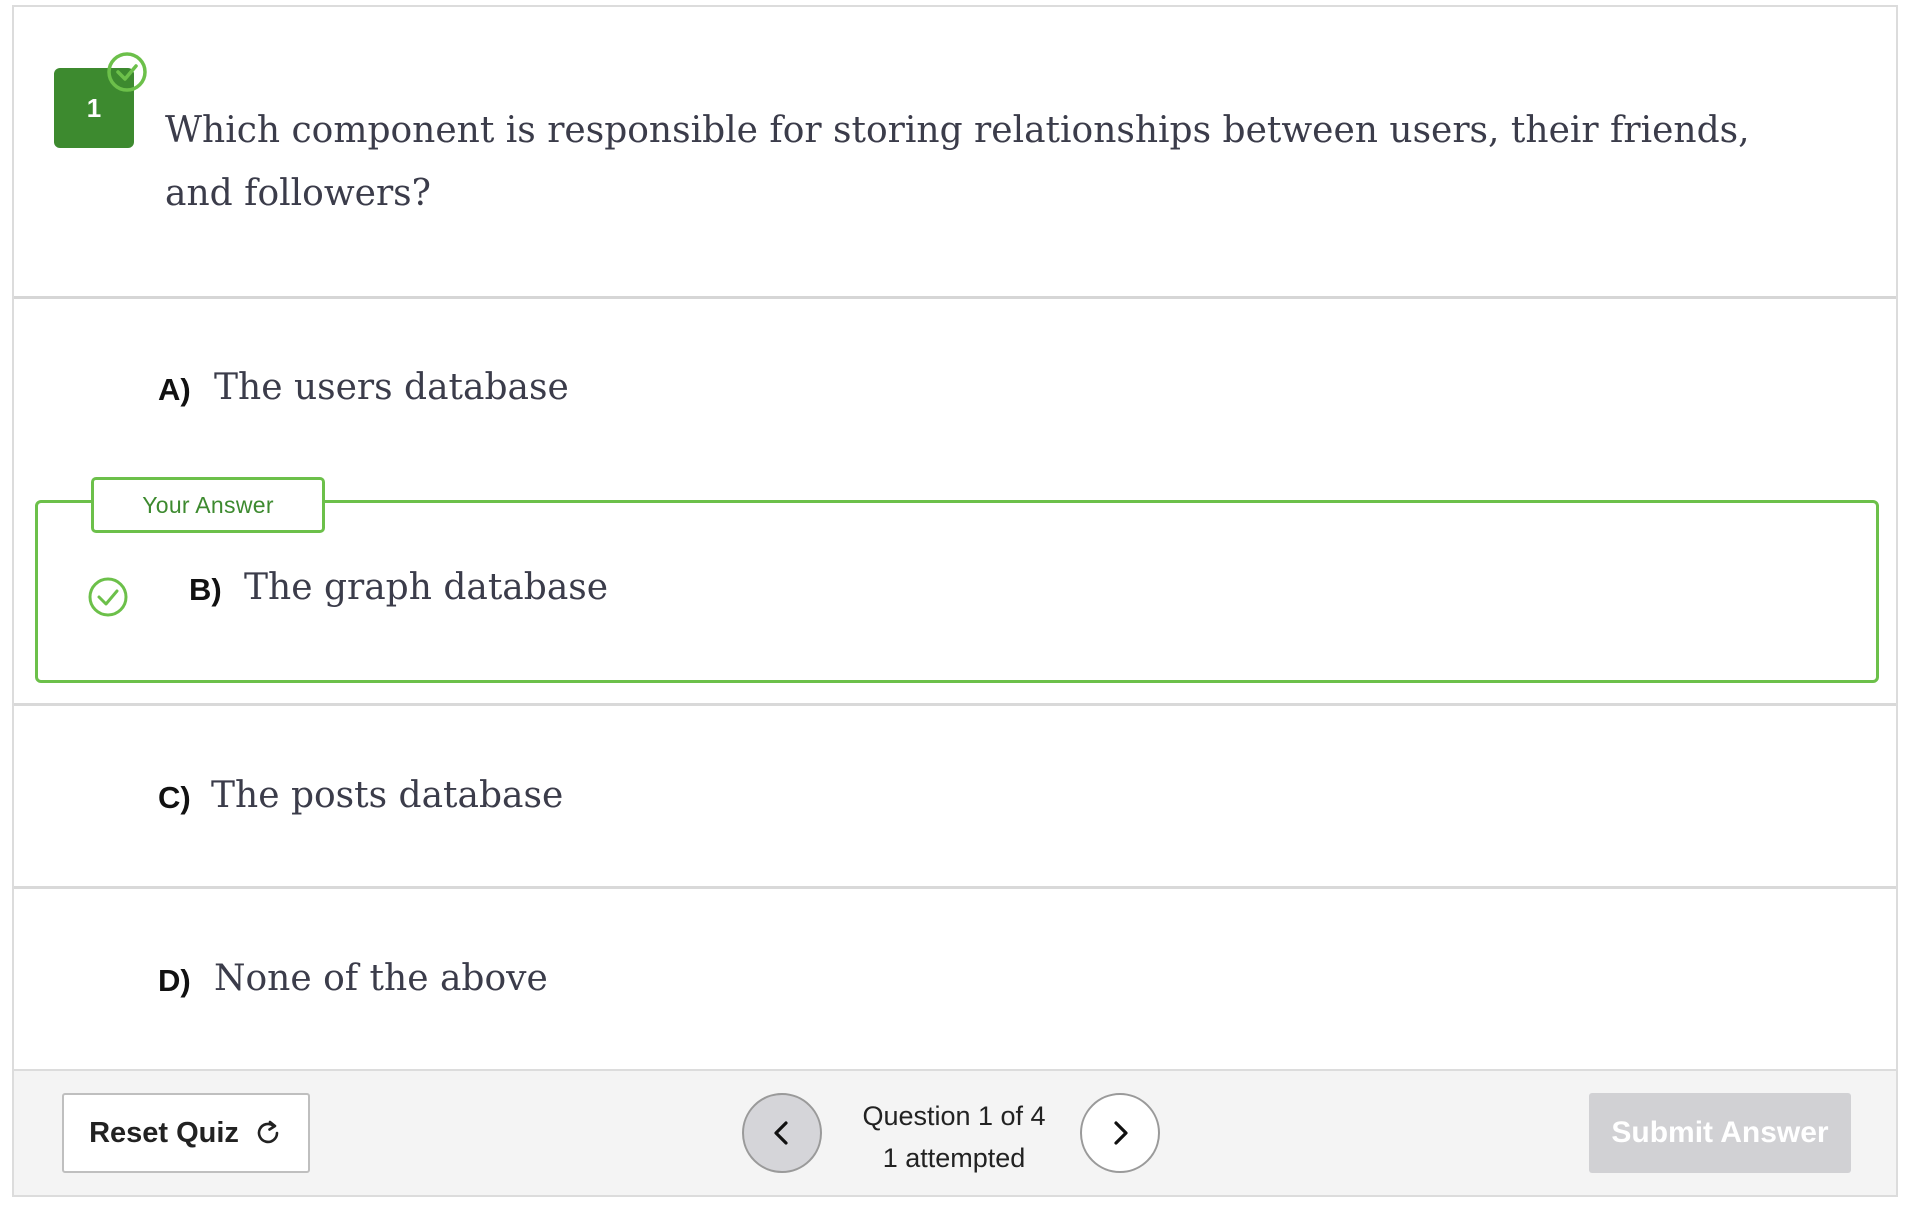 Image resolution: width=1910 pixels, height=1208 pixels. What do you see at coordinates (955, 979) in the screenshot?
I see `option-d: D) None of the above` at bounding box center [955, 979].